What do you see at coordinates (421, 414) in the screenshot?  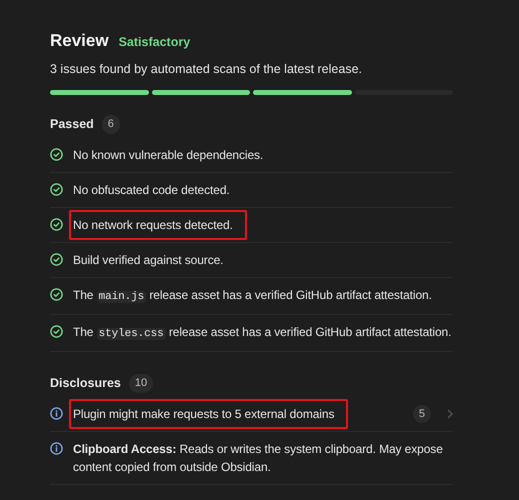 I see `count-badge: 5` at bounding box center [421, 414].